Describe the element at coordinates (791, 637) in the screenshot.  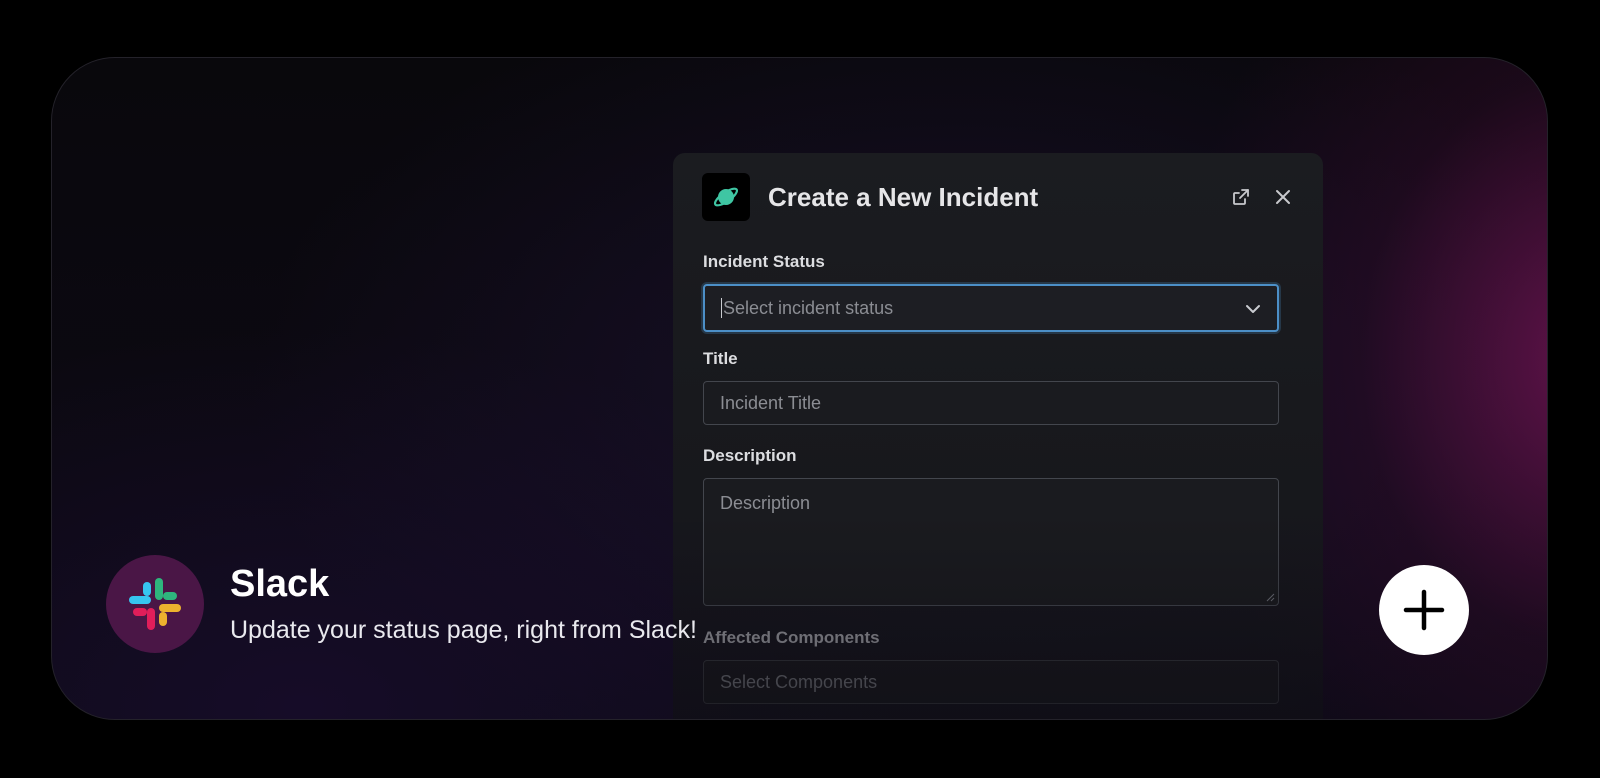
I see `affected-components-label: Affected Components` at that location.